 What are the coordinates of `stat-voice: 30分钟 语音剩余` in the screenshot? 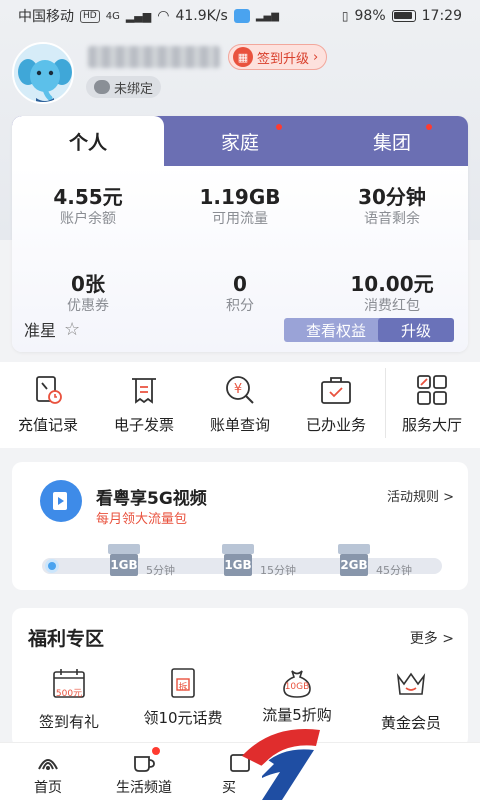 It's located at (392, 224).